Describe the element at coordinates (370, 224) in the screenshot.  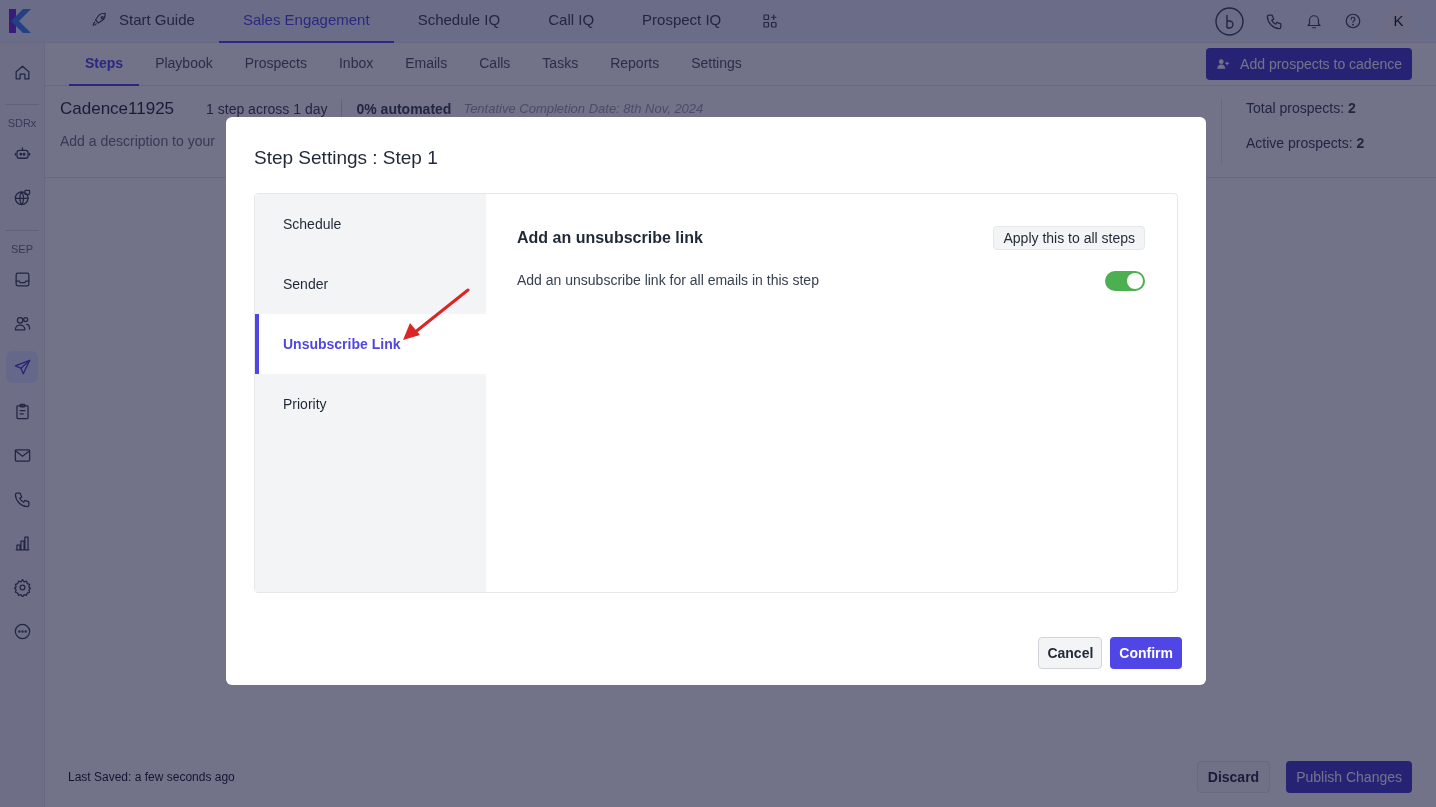
I see `settings-nav-item: Schedule` at that location.